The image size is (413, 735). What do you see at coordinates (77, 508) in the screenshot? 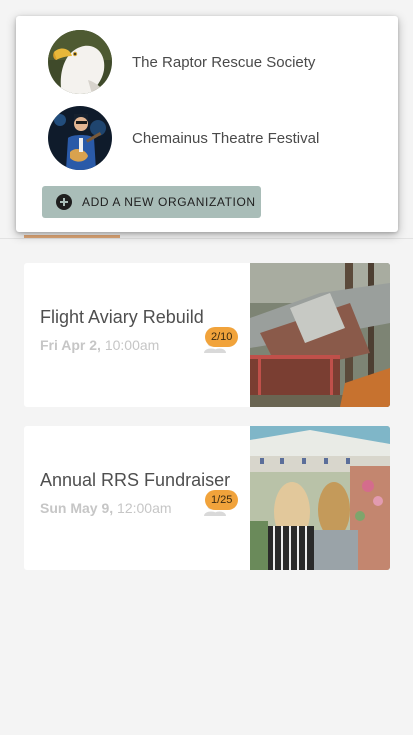
I see `event-day: Sun May 9,` at bounding box center [77, 508].